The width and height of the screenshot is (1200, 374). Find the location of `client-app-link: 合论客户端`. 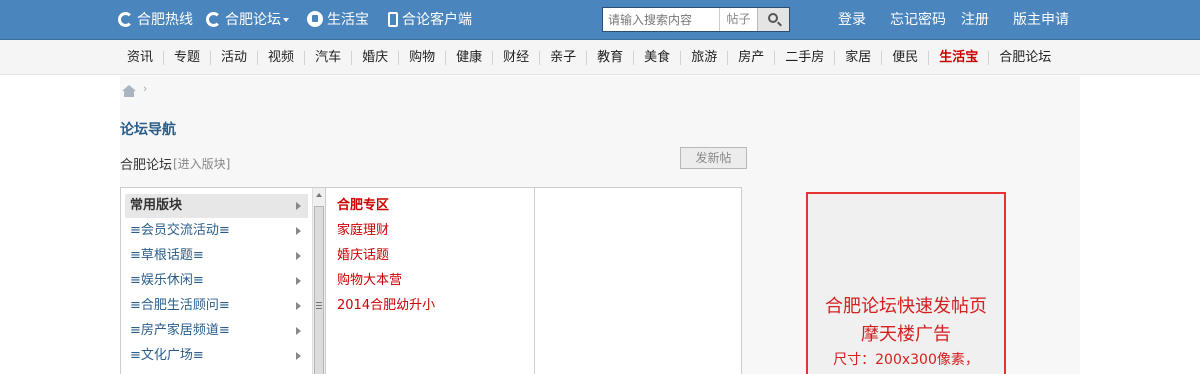

client-app-link: 合论客户端 is located at coordinates (430, 20).